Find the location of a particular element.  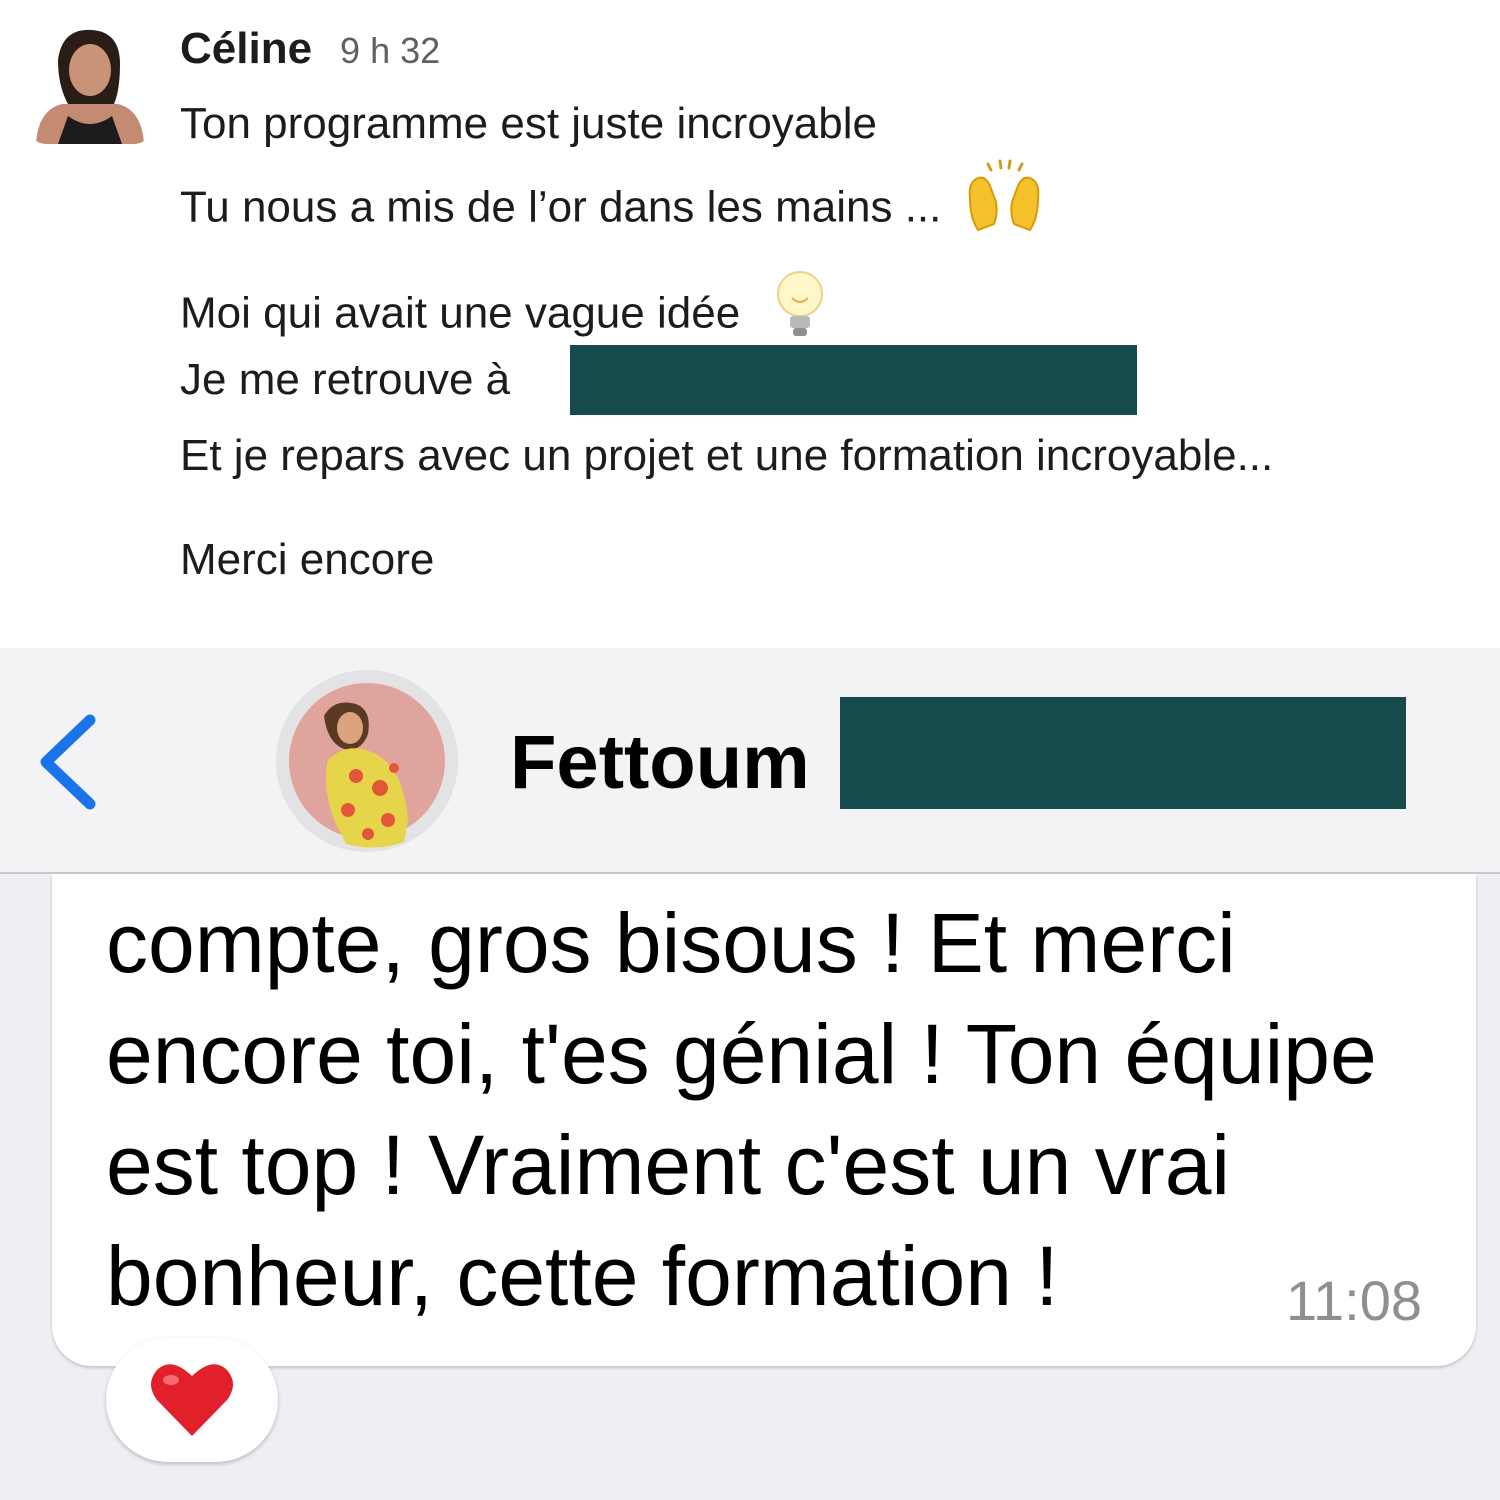

line-text: Merci encore is located at coordinates (307, 559).